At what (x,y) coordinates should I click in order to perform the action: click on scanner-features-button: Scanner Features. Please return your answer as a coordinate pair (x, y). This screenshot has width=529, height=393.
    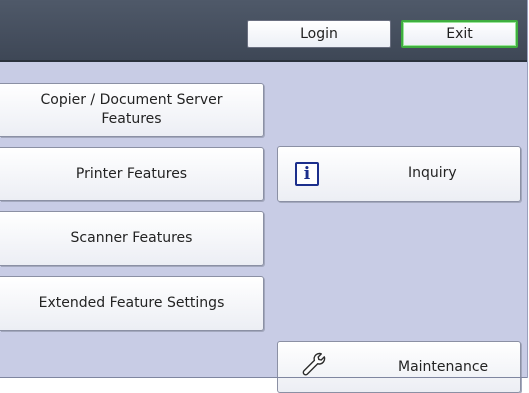
    Looking at the image, I should click on (132, 238).